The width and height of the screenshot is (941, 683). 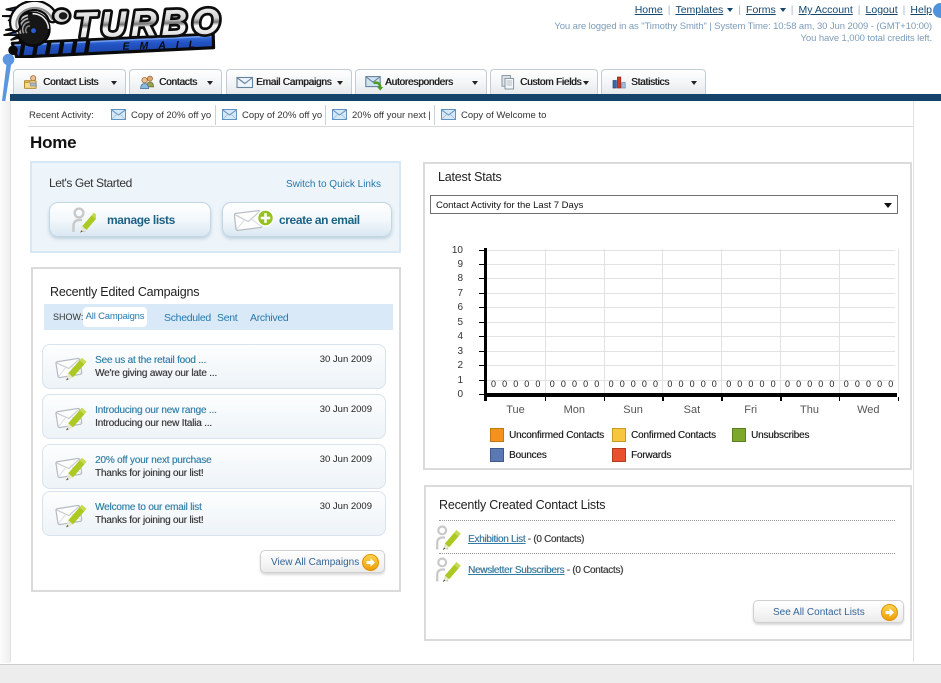 What do you see at coordinates (146, 23) in the screenshot?
I see `svg-text: TURBO` at bounding box center [146, 23].